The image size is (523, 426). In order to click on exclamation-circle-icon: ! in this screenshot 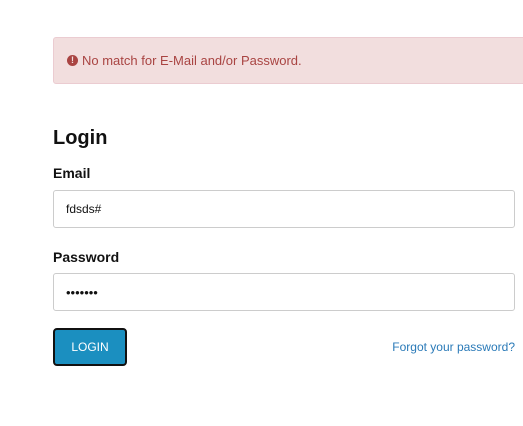, I will do `click(72, 60)`.